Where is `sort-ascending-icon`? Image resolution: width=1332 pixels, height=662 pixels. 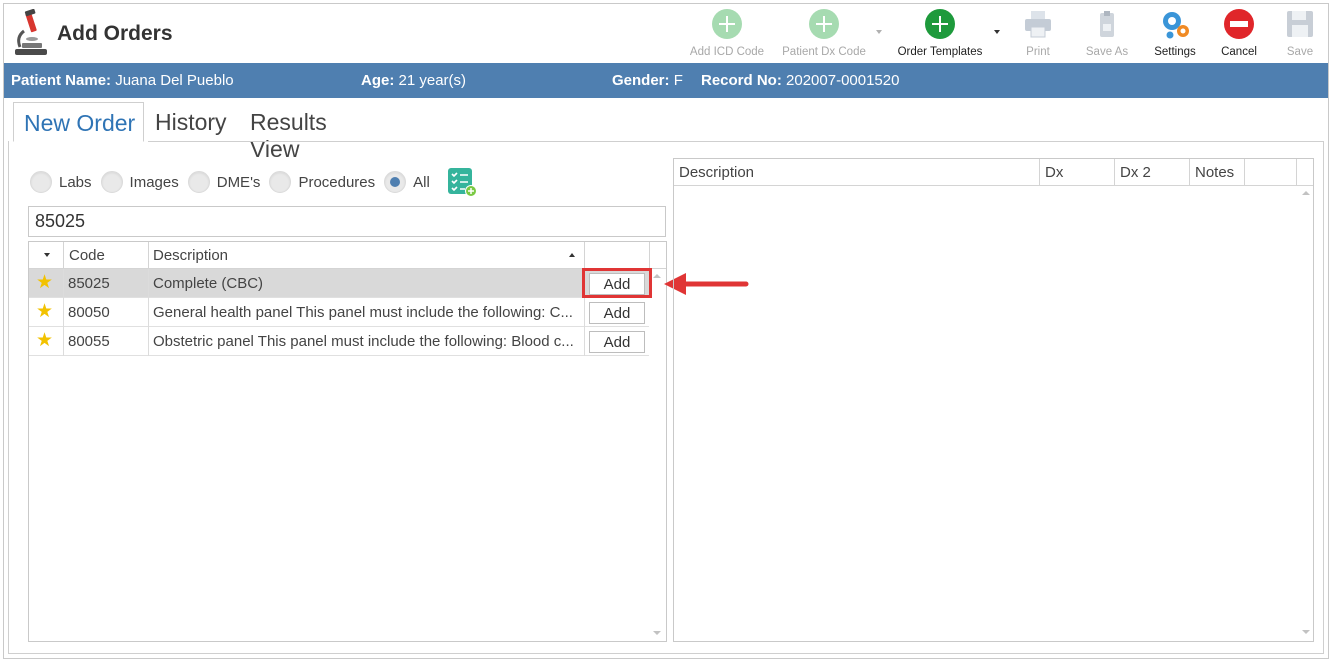 sort-ascending-icon is located at coordinates (572, 255).